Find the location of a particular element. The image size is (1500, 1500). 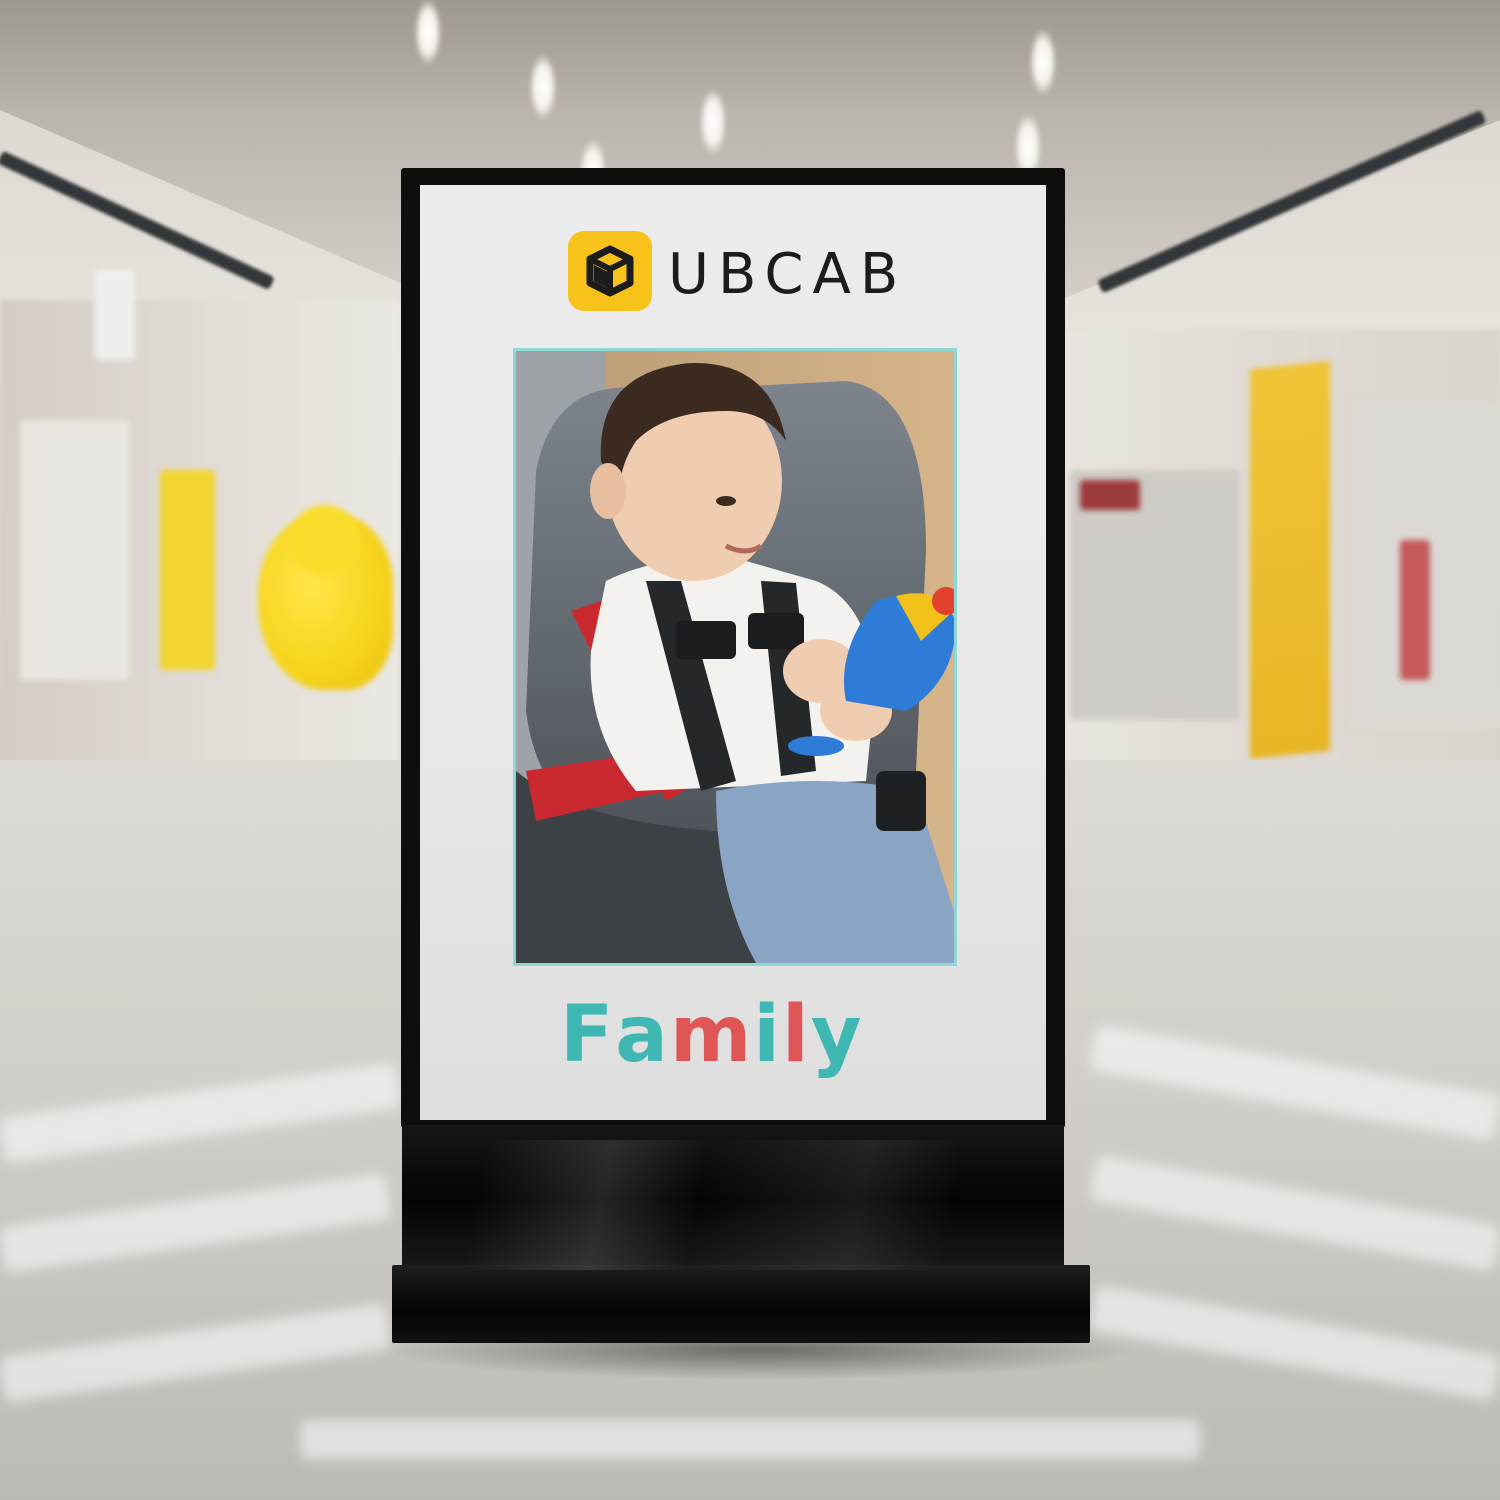

yellow-bear-statue-head is located at coordinates (325, 540).